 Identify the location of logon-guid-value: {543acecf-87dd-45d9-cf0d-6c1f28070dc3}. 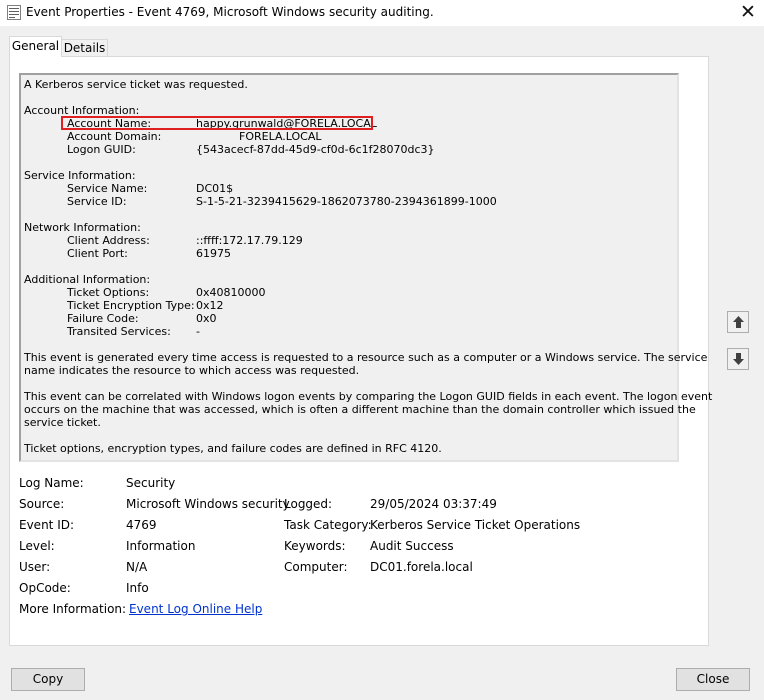
(315, 149).